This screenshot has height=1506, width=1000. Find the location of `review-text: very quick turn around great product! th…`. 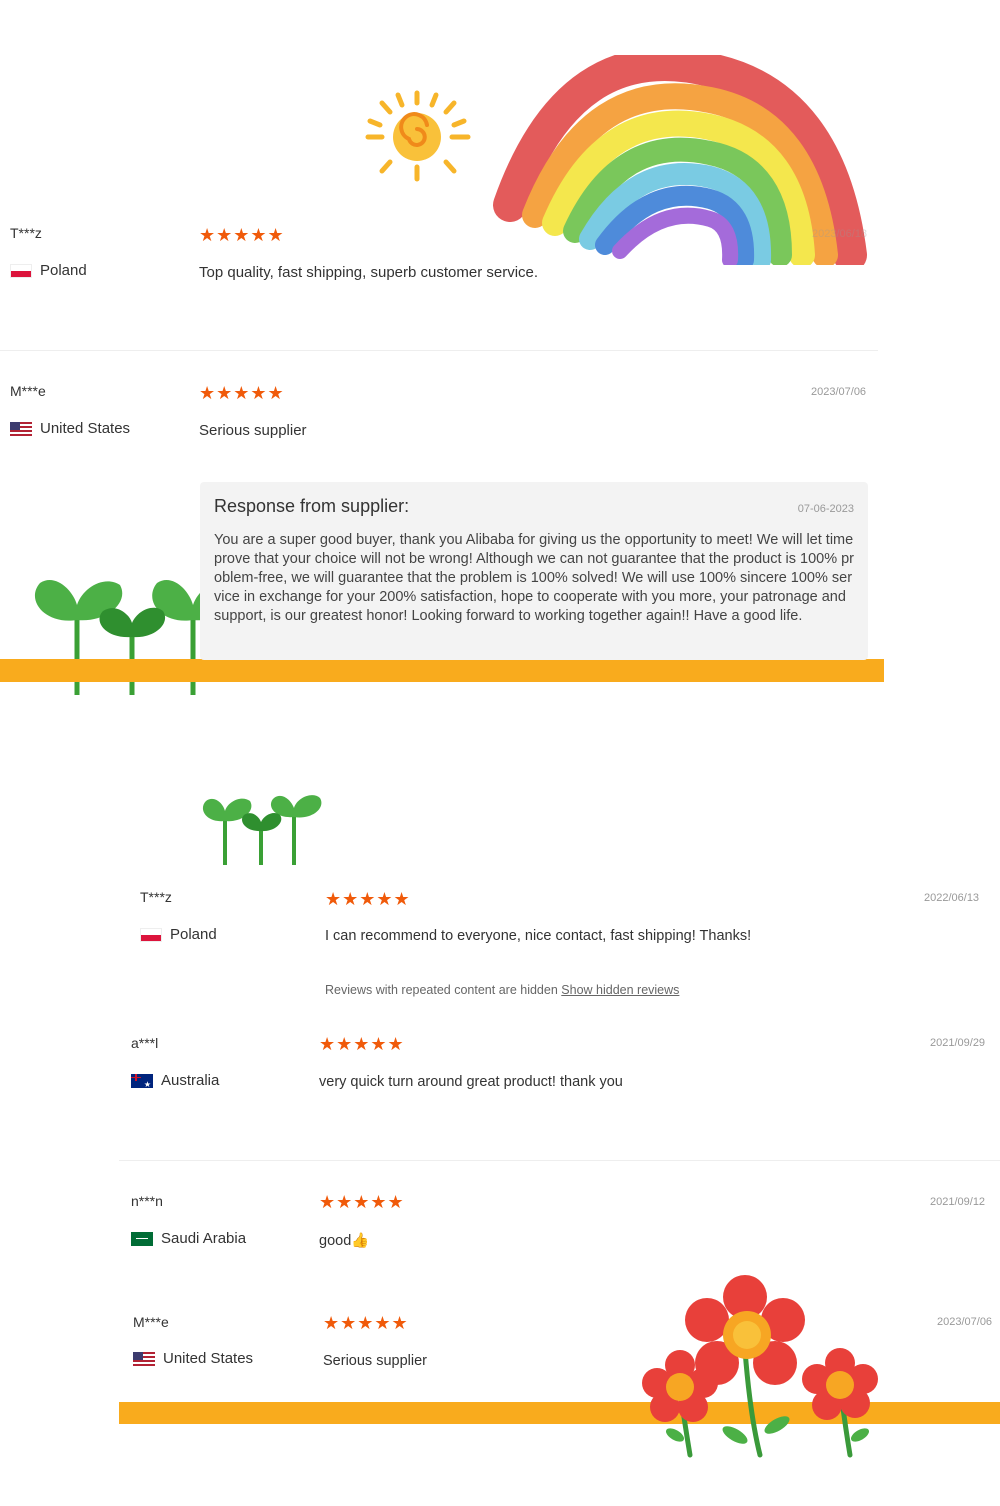

review-text: very quick turn around great product! th… is located at coordinates (471, 1082).